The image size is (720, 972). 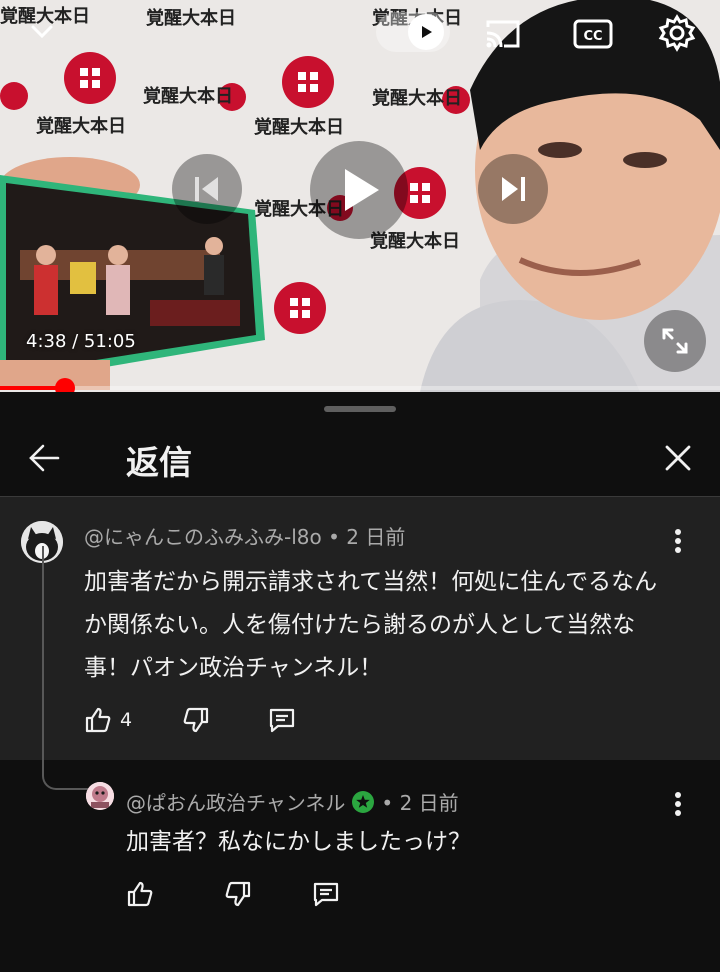 What do you see at coordinates (159, 462) in the screenshot?
I see `sheet-title: 返信` at bounding box center [159, 462].